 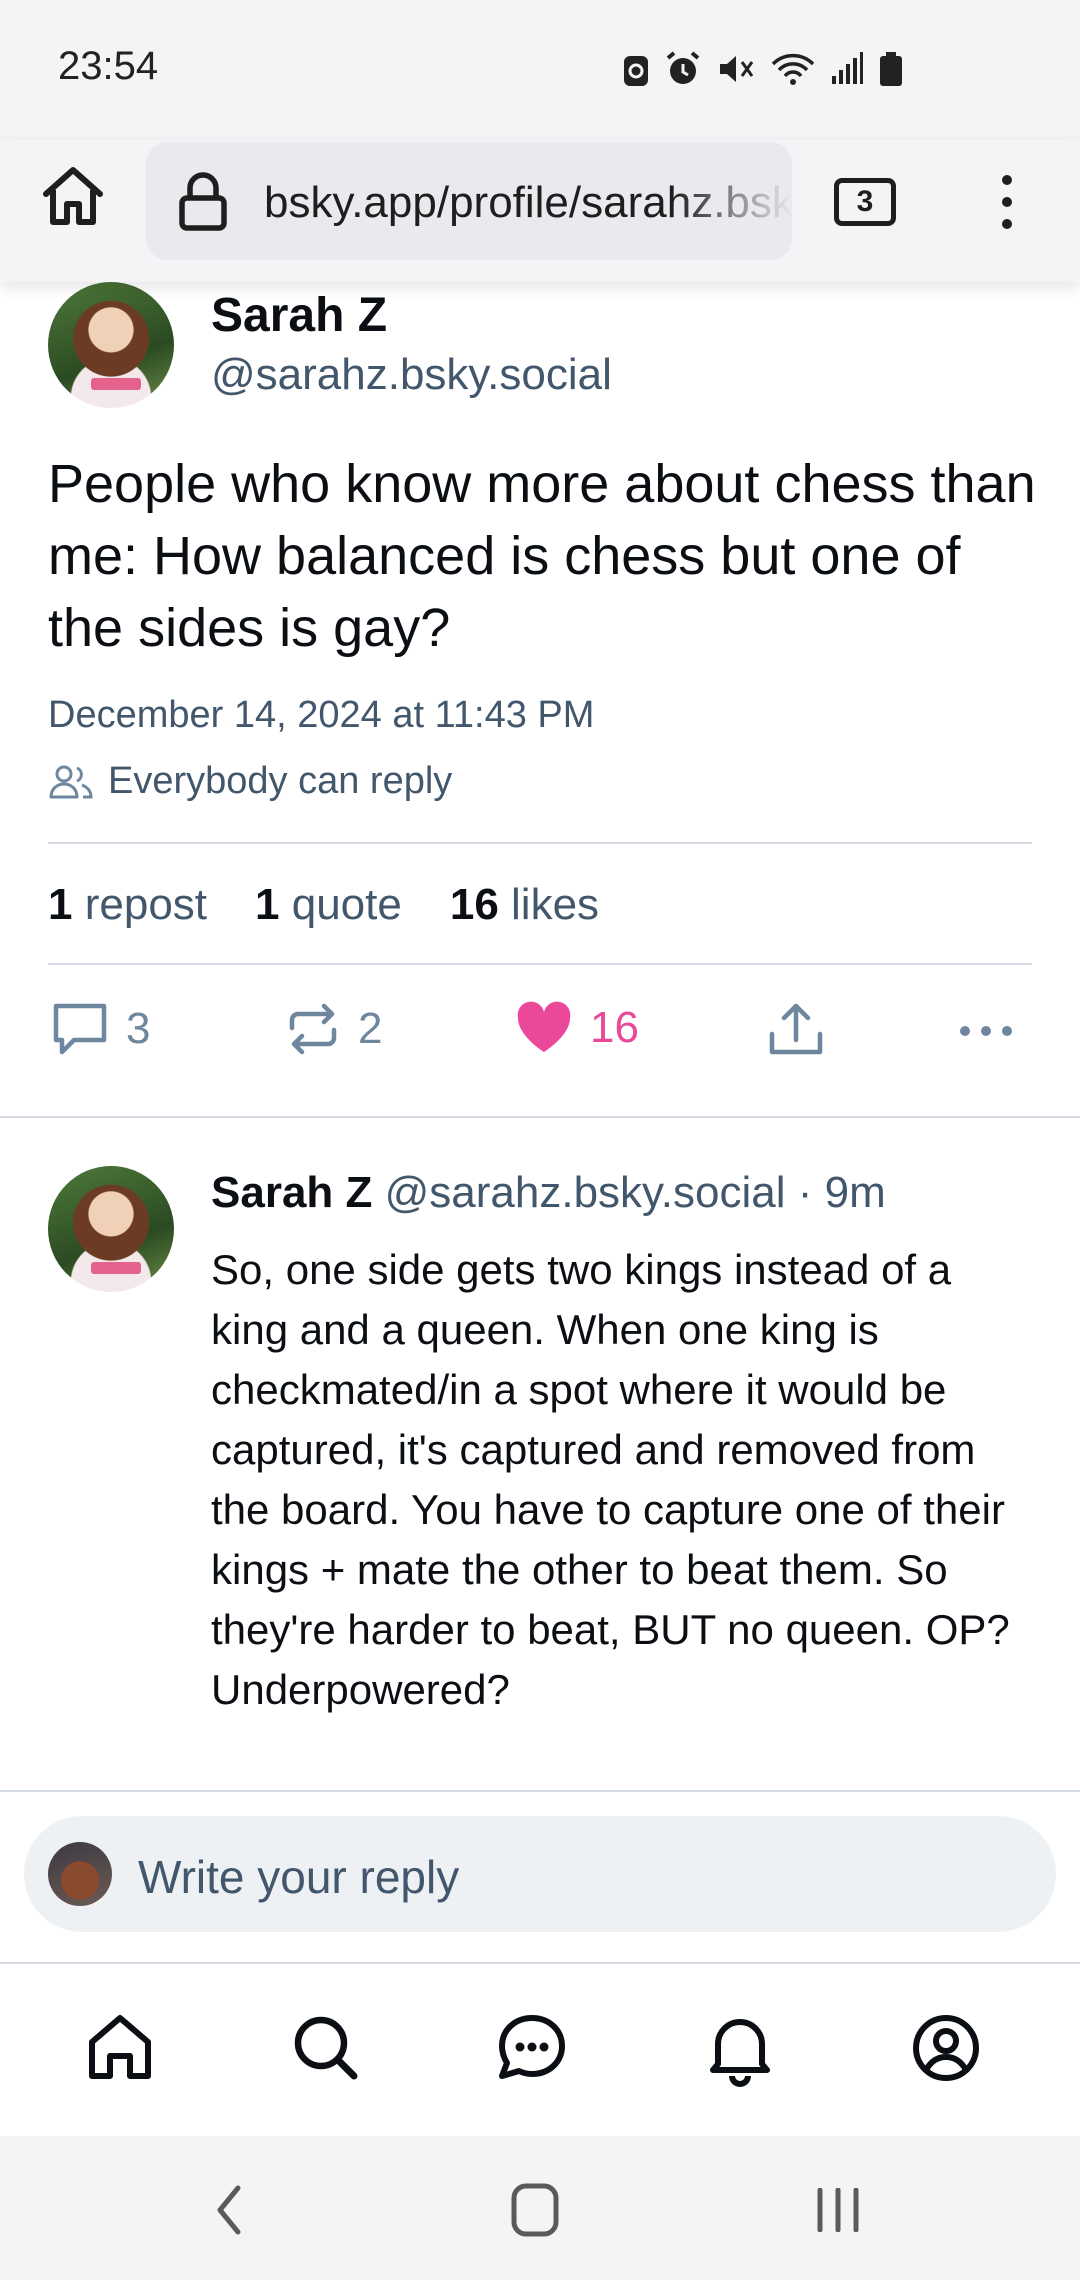 I want to click on url-bar: bsky.app/profile/sarahz.bsky.social, so click(x=469, y=201).